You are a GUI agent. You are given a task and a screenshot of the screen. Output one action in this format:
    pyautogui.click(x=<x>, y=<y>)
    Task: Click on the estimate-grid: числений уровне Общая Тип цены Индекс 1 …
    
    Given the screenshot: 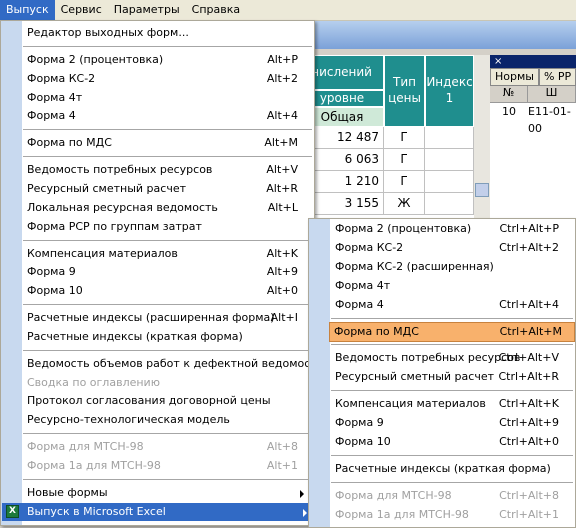 What is the action you would take?
    pyautogui.click(x=395, y=137)
    